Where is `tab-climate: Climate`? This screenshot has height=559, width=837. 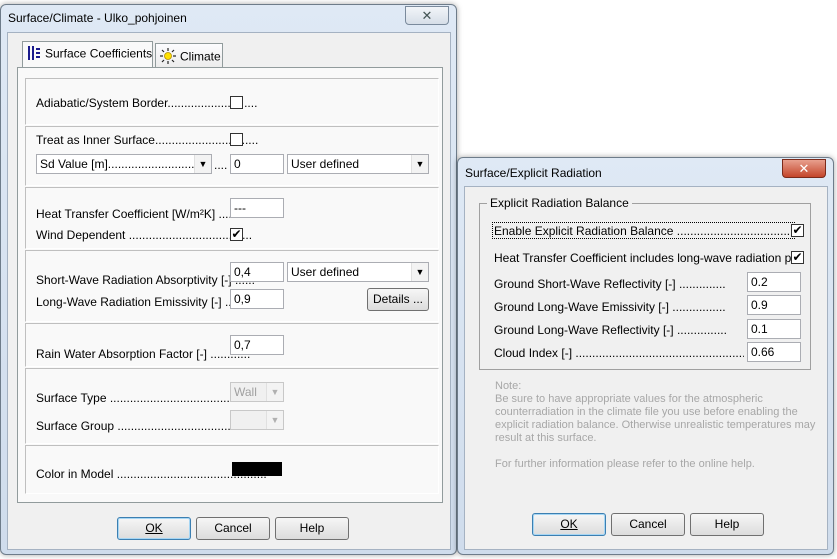 tab-climate: Climate is located at coordinates (189, 55).